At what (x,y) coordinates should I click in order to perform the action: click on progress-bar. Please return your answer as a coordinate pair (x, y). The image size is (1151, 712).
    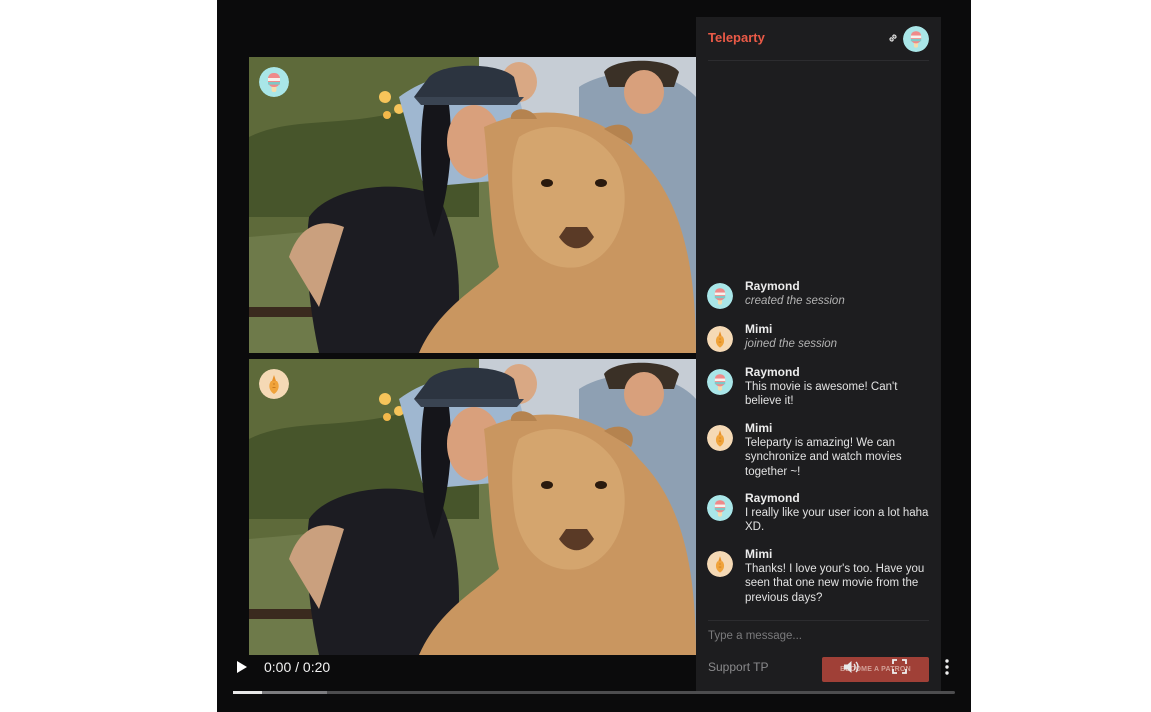
    Looking at the image, I should click on (594, 692).